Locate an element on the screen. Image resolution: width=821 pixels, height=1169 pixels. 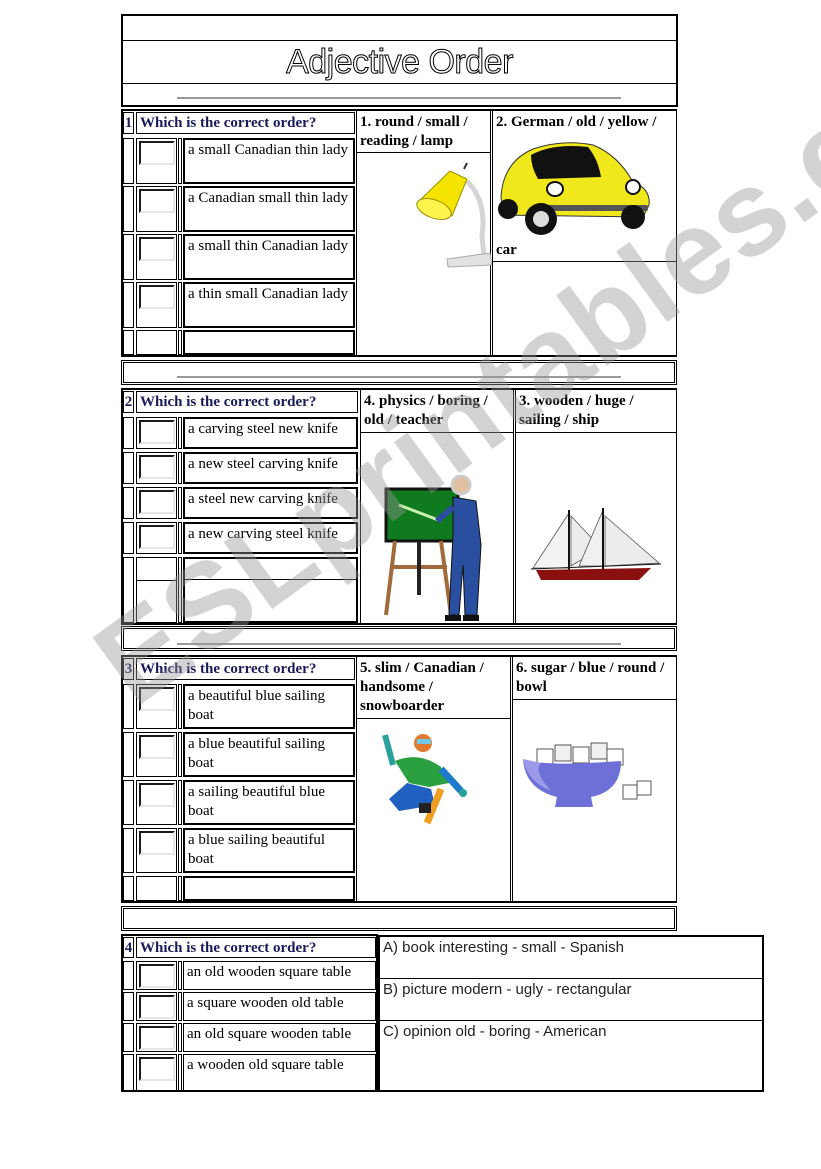
option-text: a blue beautiful sailing boat is located at coordinates (257, 753).